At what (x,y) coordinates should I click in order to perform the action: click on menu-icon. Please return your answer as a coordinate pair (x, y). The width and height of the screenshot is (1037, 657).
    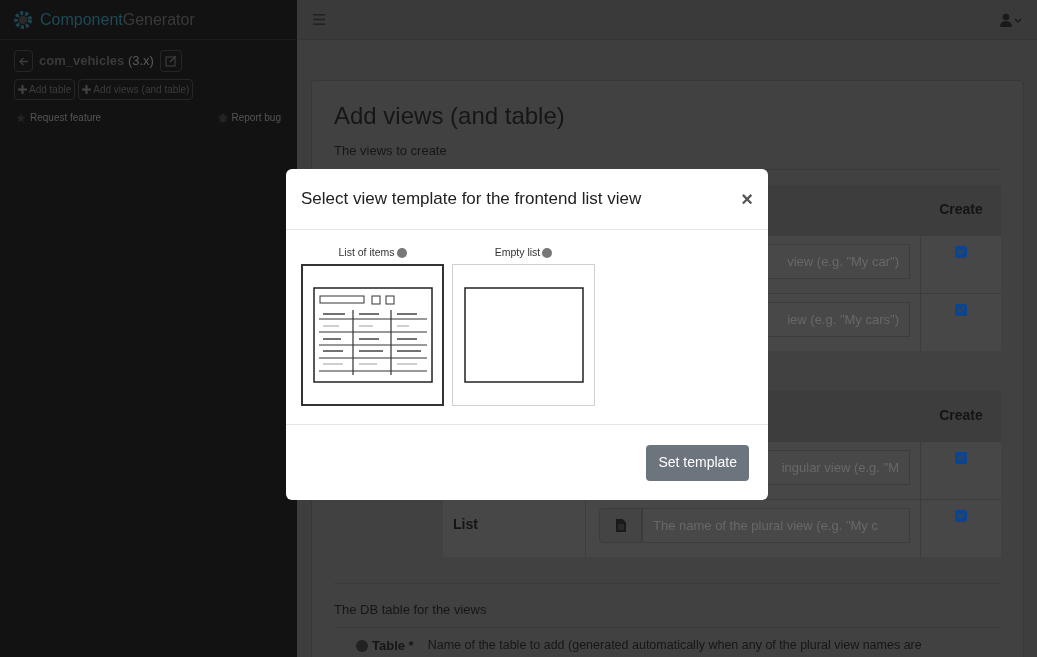
    Looking at the image, I should click on (319, 19).